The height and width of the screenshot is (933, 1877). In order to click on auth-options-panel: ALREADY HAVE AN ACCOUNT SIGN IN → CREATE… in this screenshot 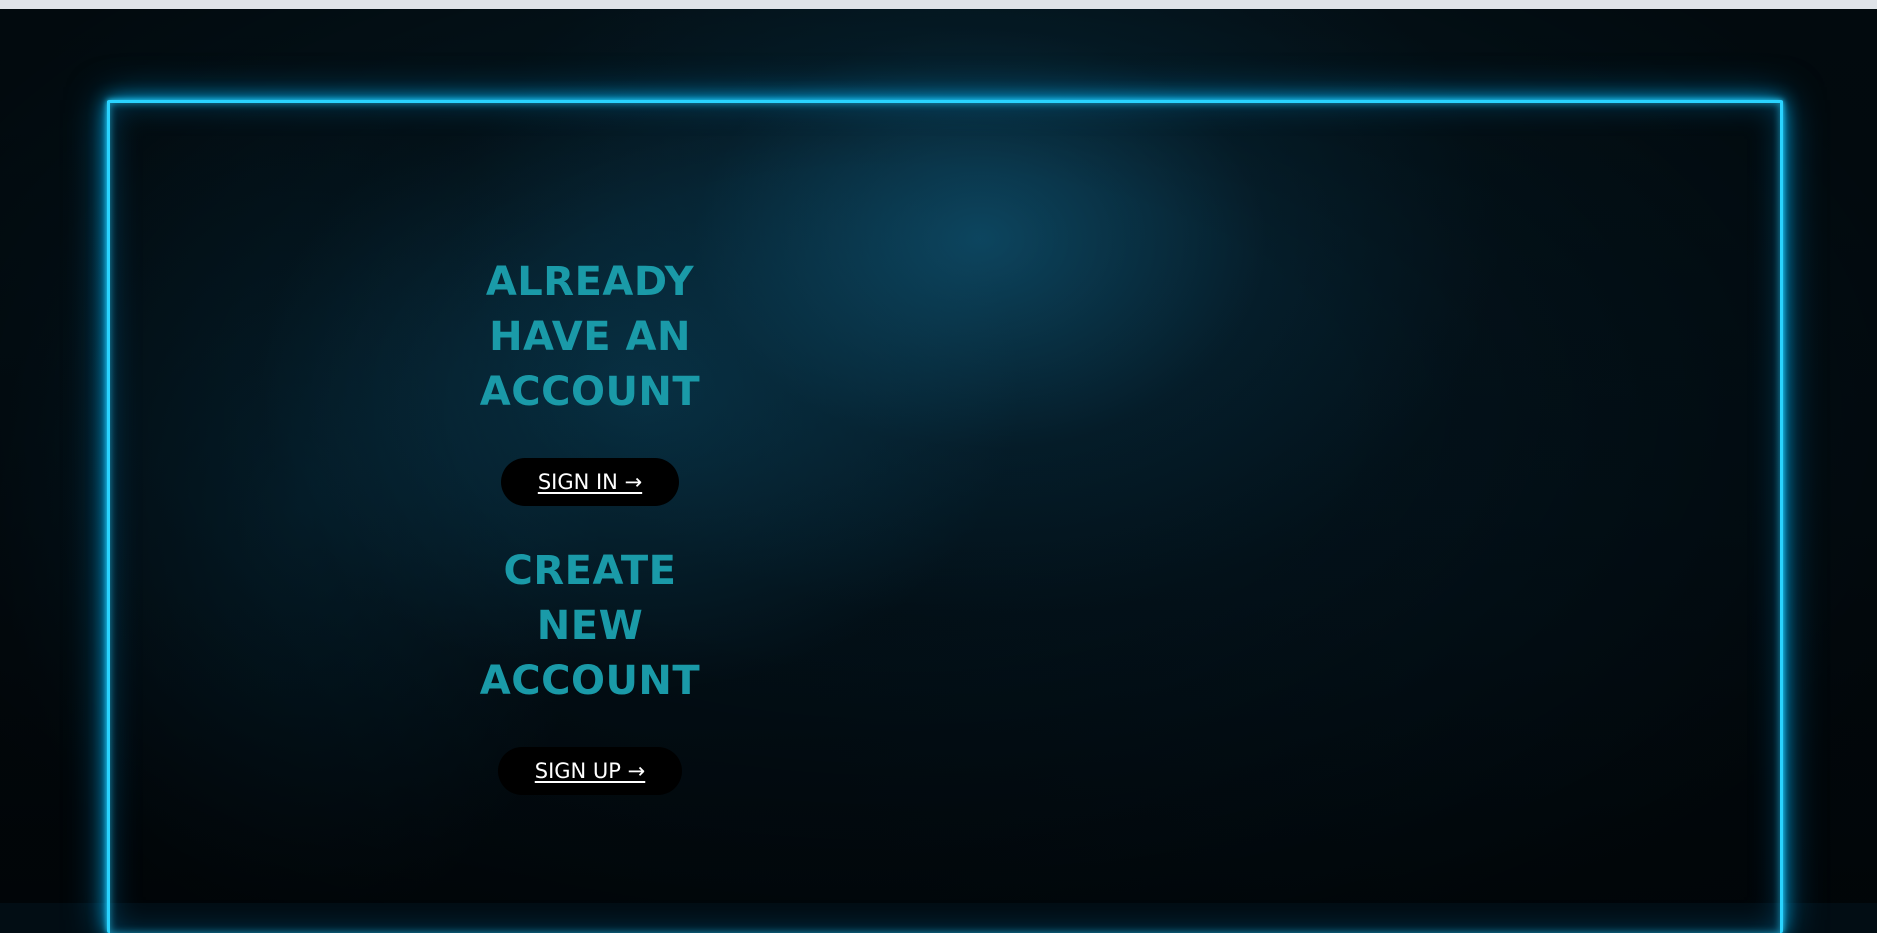, I will do `click(590, 525)`.